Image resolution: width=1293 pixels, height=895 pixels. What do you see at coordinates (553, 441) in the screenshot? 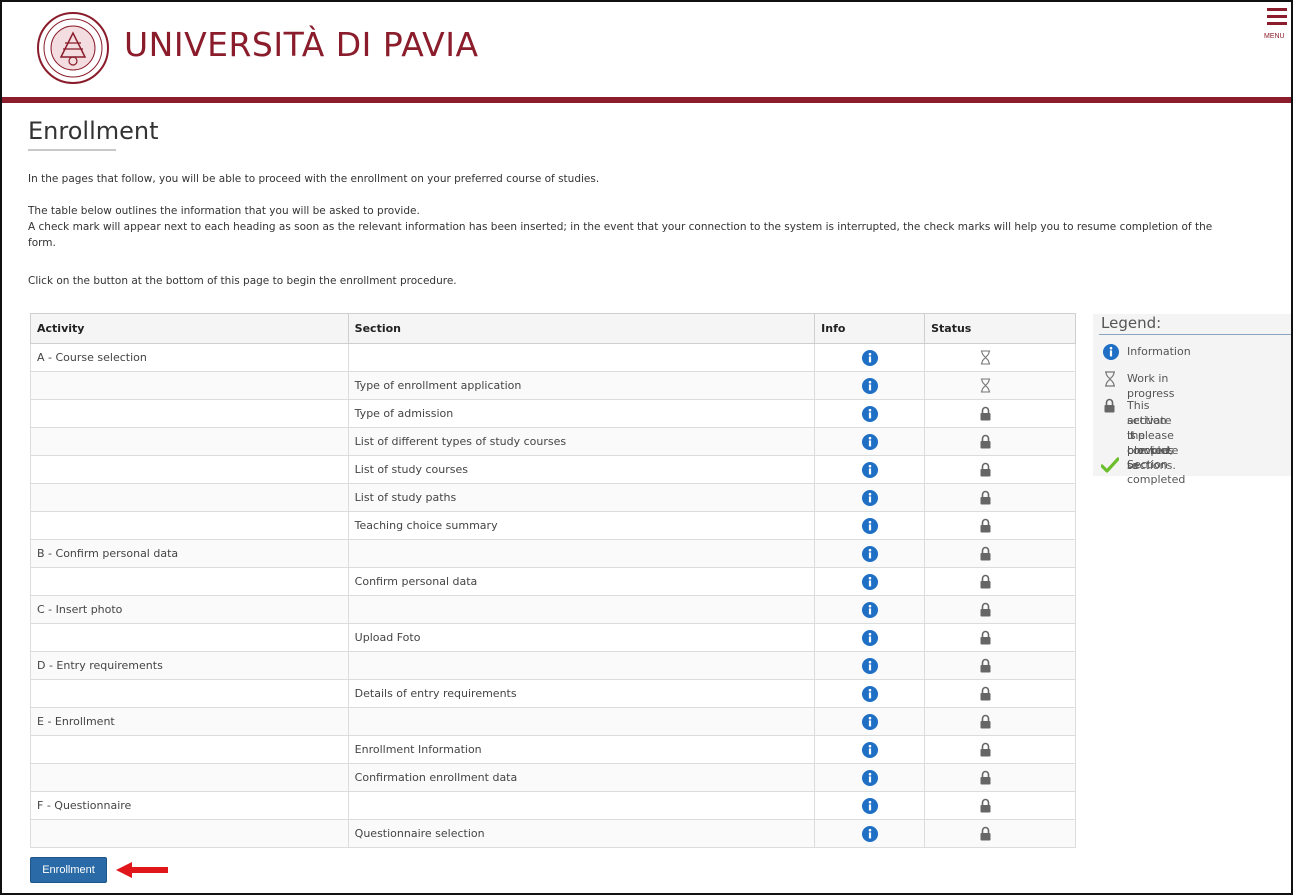
I see `table-row: List of different types of study courses` at bounding box center [553, 441].